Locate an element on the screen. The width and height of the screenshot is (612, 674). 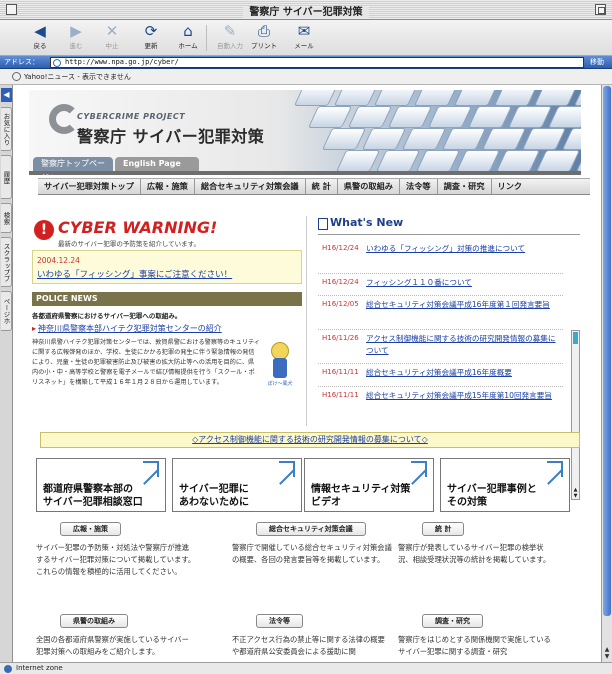
go-button: 移動 is located at coordinates (600, 62).